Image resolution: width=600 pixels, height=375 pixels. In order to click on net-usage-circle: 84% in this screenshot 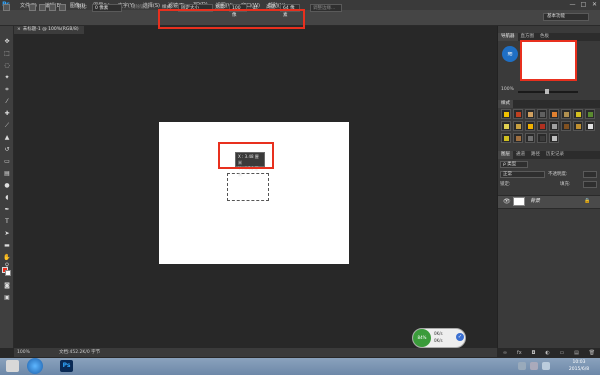, I will do `click(422, 338)`.